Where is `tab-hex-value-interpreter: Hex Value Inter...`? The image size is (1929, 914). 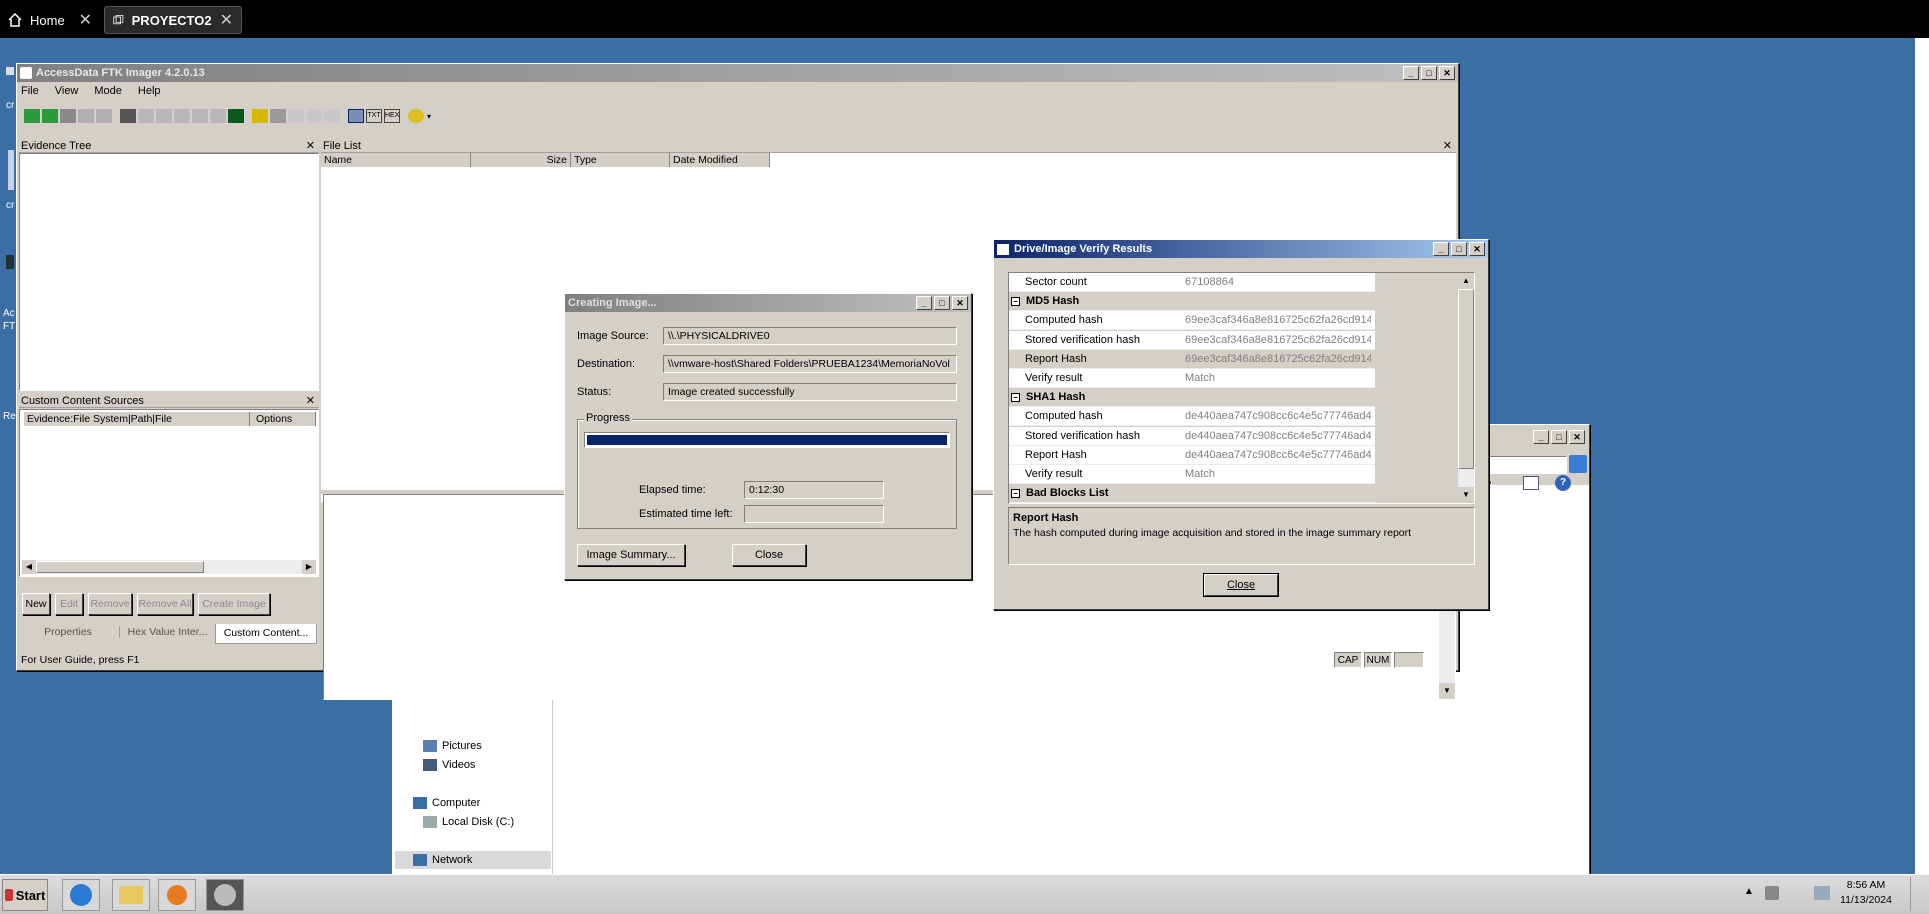 tab-hex-value-interpreter: Hex Value Inter... is located at coordinates (167, 632).